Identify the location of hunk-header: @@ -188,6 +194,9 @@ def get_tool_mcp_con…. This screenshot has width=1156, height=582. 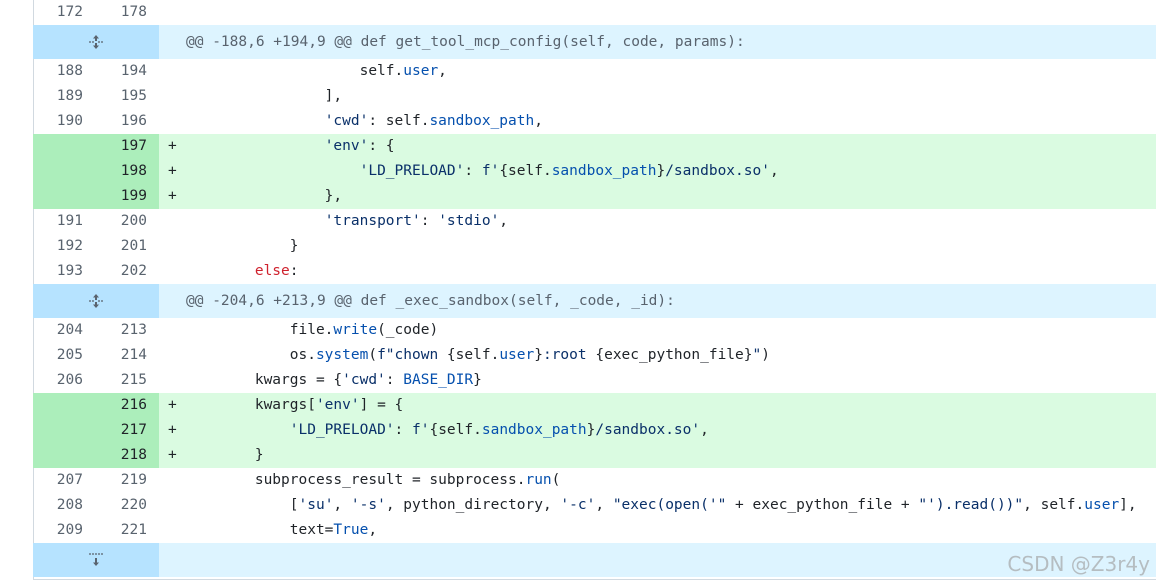
(594, 42).